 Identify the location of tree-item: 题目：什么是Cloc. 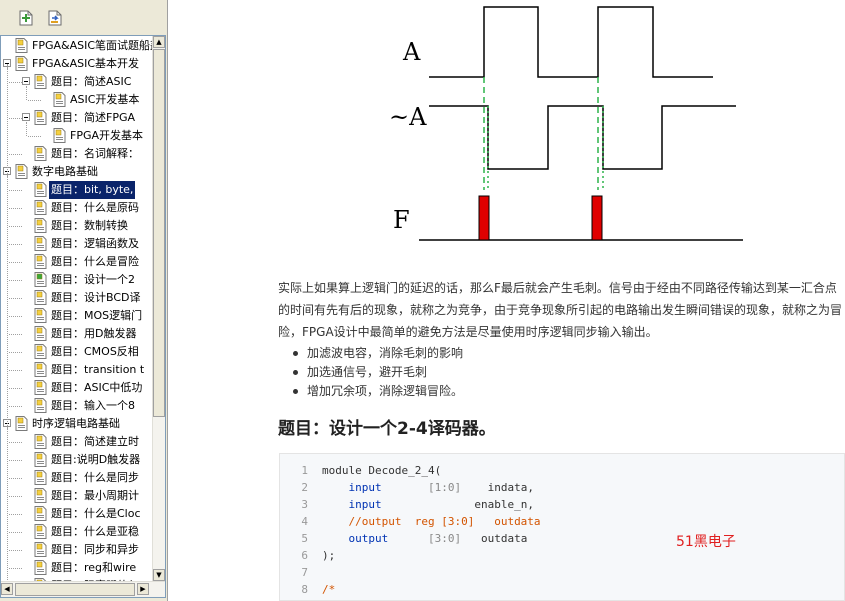
(77, 514).